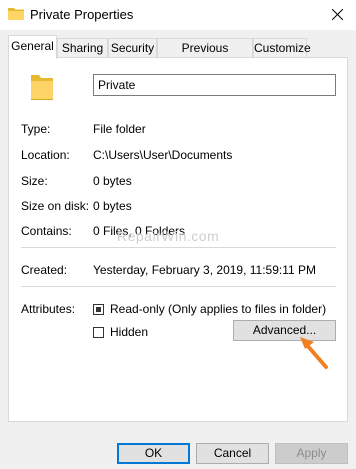 The height and width of the screenshot is (469, 356). Describe the element at coordinates (119, 129) in the screenshot. I see `type-value: File folder` at that location.